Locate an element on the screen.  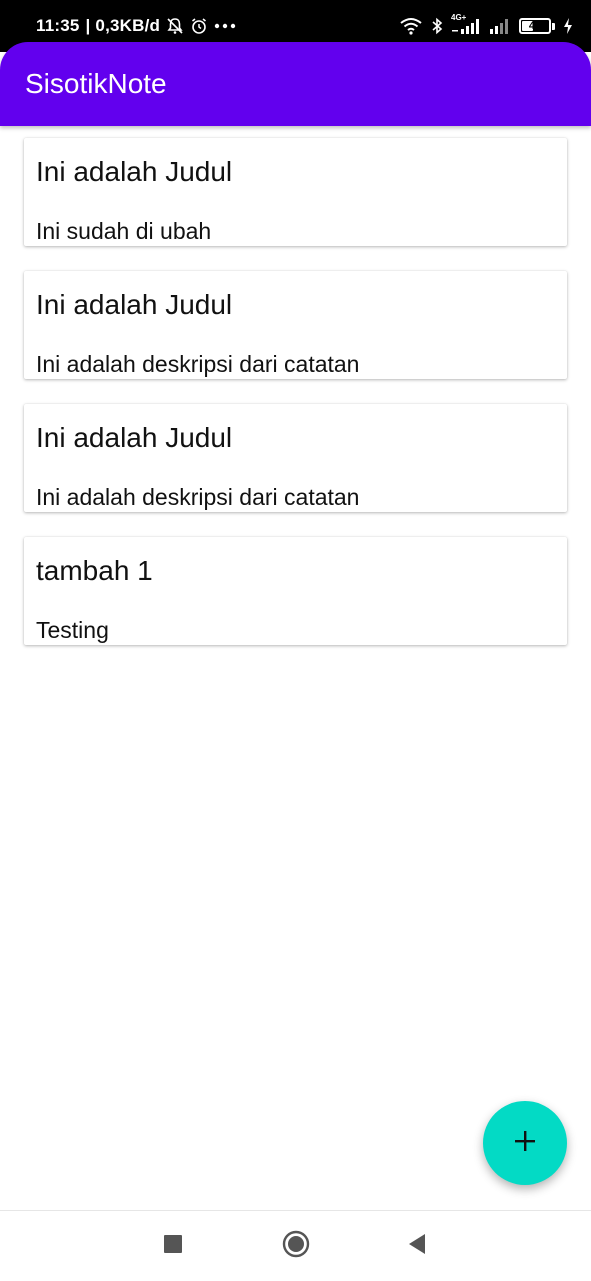
battery-level: 41 is located at coordinates (535, 26).